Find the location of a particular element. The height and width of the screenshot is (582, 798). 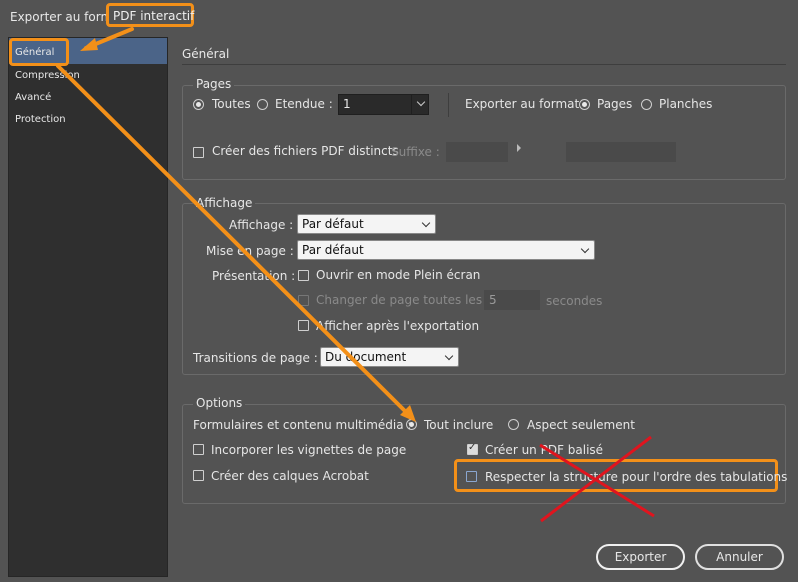

flip-pages-label: Changer de page toutes les : is located at coordinates (403, 300).